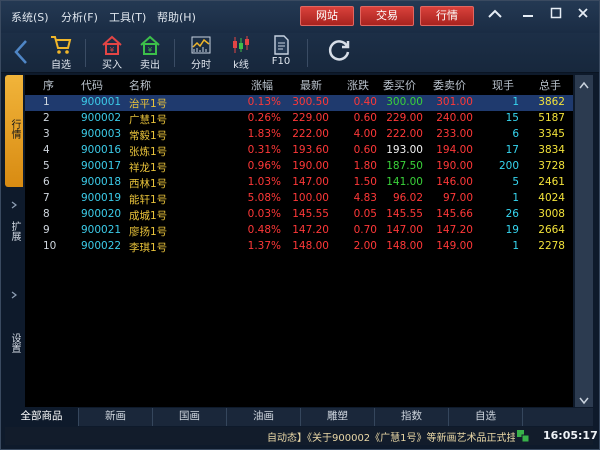 The image size is (600, 450). I want to click on cell-code: 900002, so click(101, 118).